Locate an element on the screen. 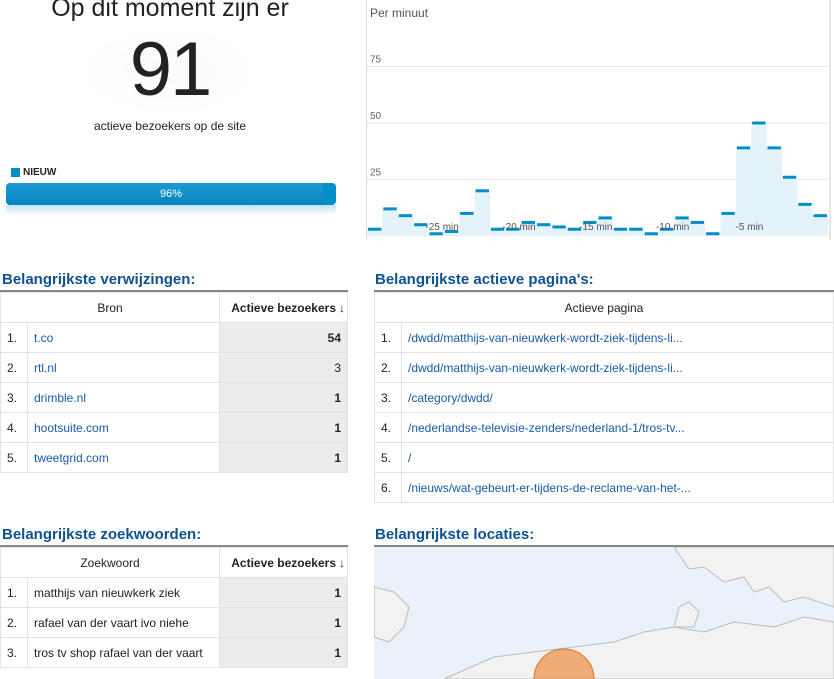  row-index: 6. is located at coordinates (388, 487).